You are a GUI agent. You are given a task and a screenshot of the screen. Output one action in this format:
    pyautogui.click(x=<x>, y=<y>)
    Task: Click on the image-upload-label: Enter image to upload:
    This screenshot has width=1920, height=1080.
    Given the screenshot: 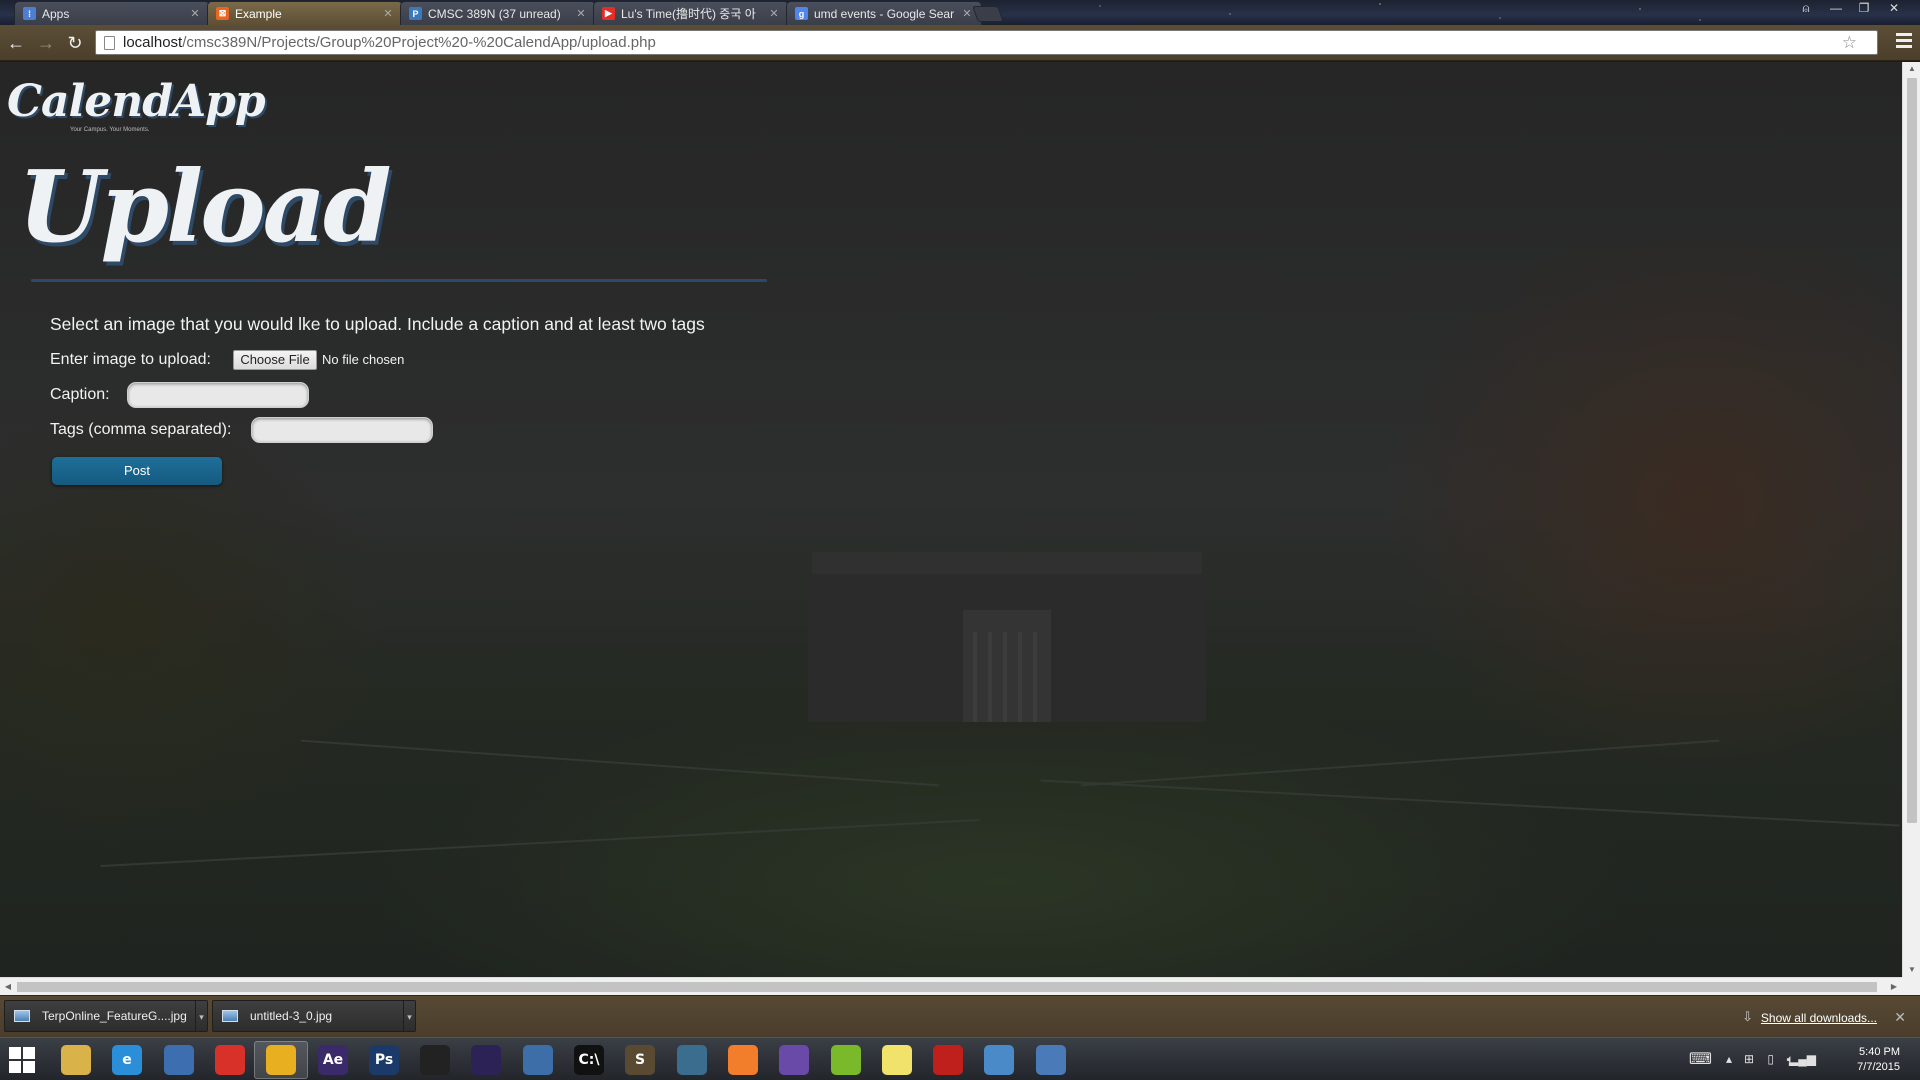 What is the action you would take?
    pyautogui.click(x=130, y=359)
    